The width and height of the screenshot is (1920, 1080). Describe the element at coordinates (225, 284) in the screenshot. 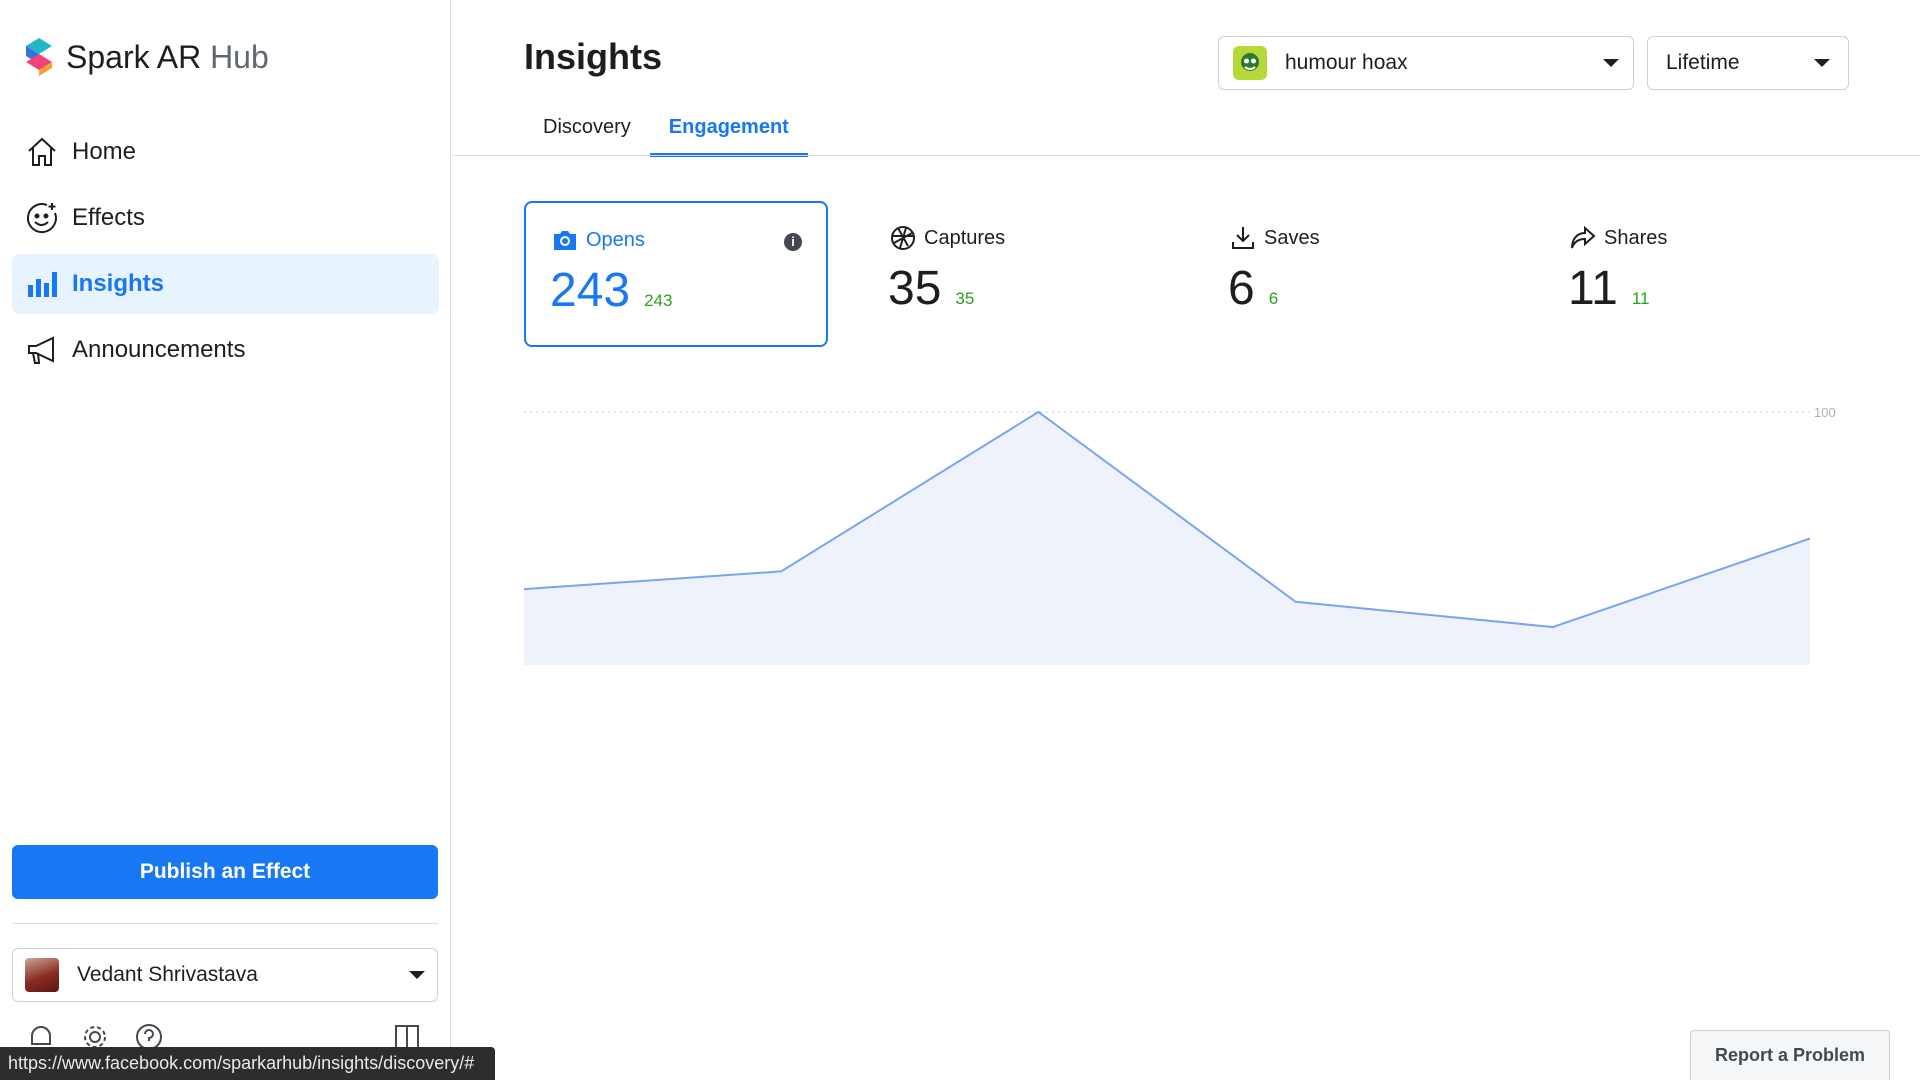

I see `sidebar-item-insights: Insights` at that location.